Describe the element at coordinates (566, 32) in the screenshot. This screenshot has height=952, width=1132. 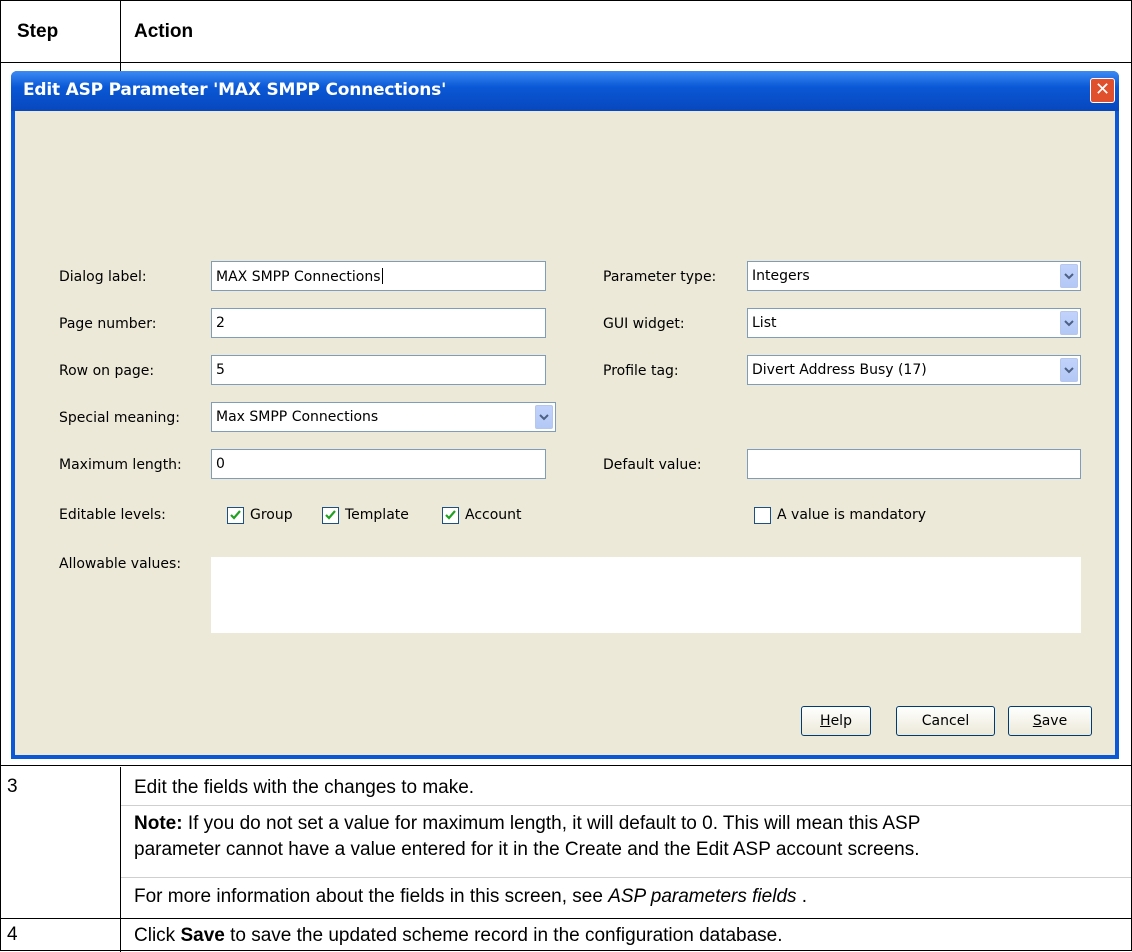
I see `table-header-row: Step Action` at that location.